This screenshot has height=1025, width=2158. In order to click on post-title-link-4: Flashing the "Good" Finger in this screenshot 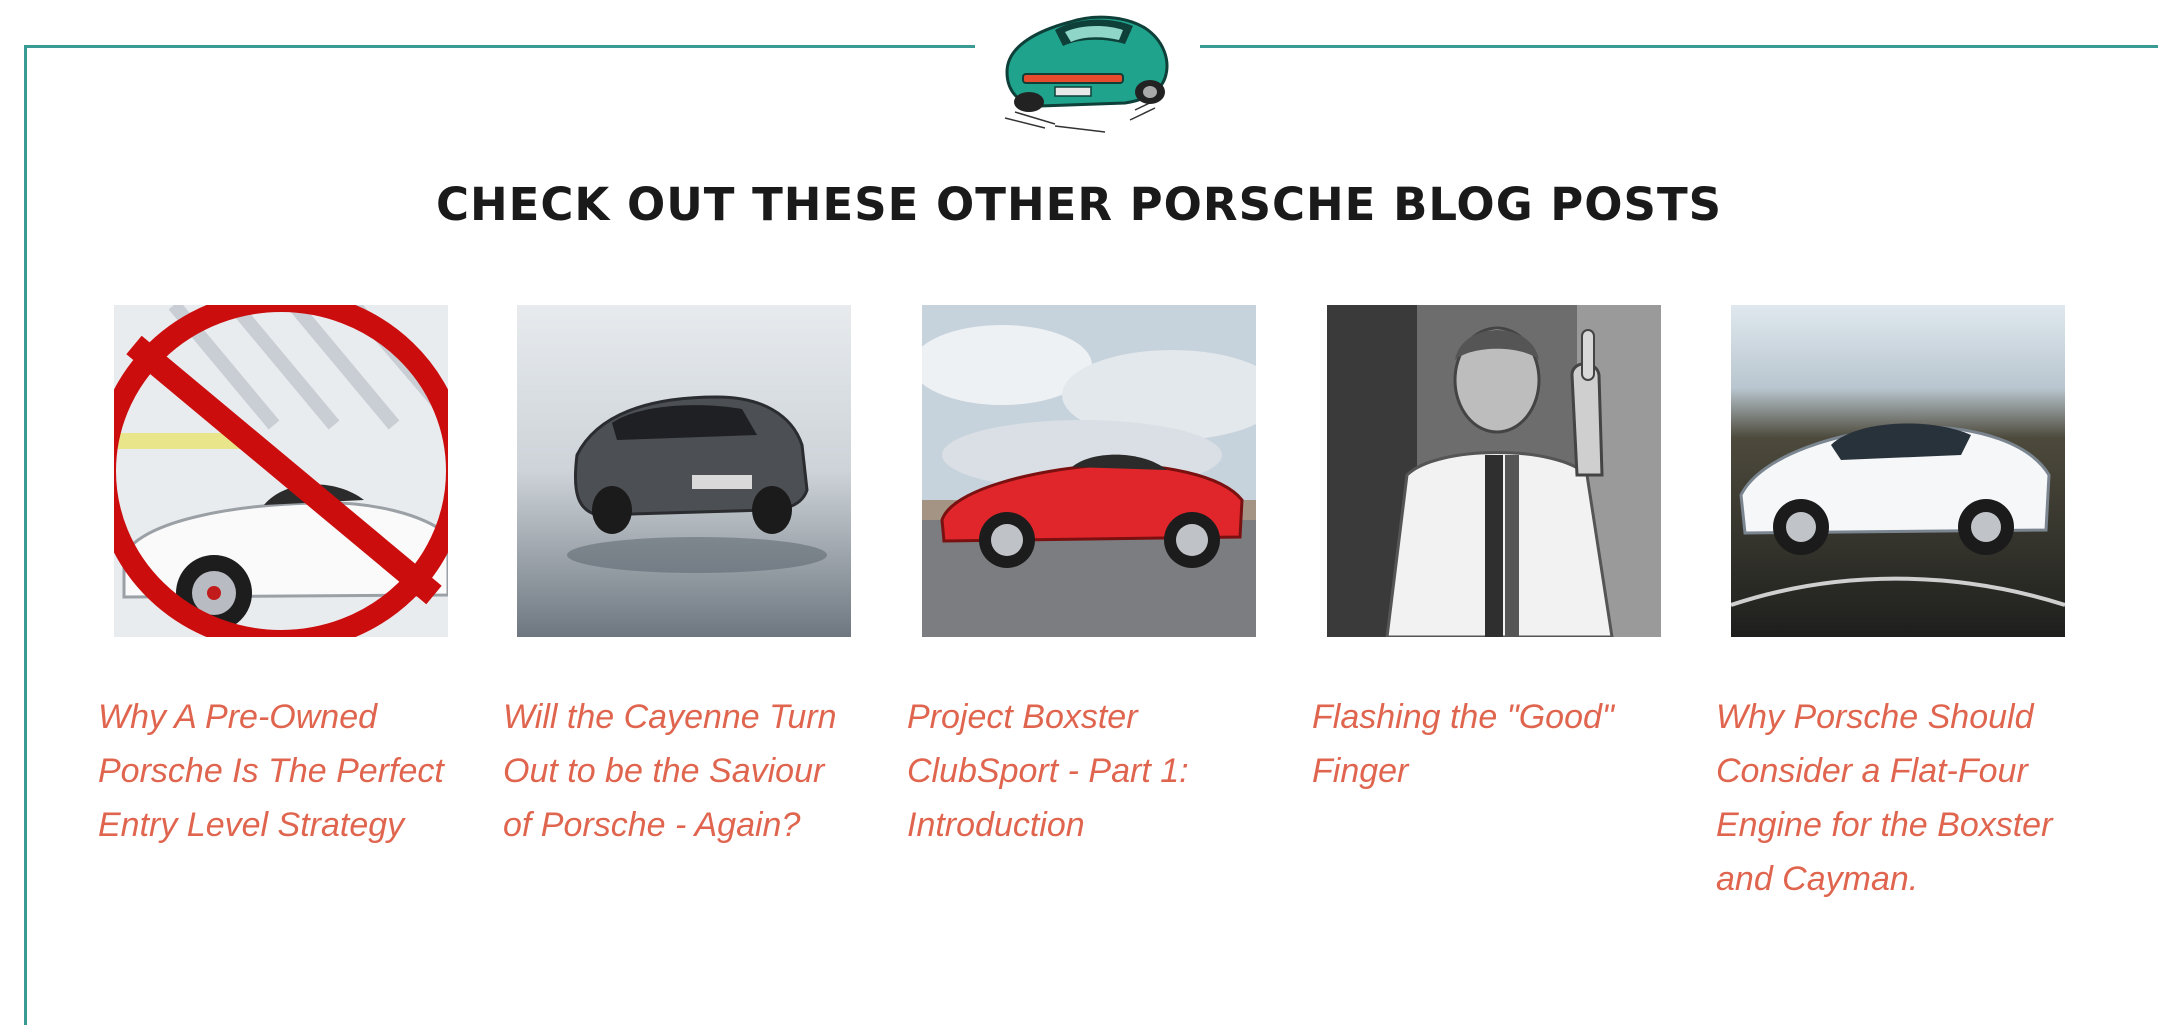, I will do `click(1487, 744)`.